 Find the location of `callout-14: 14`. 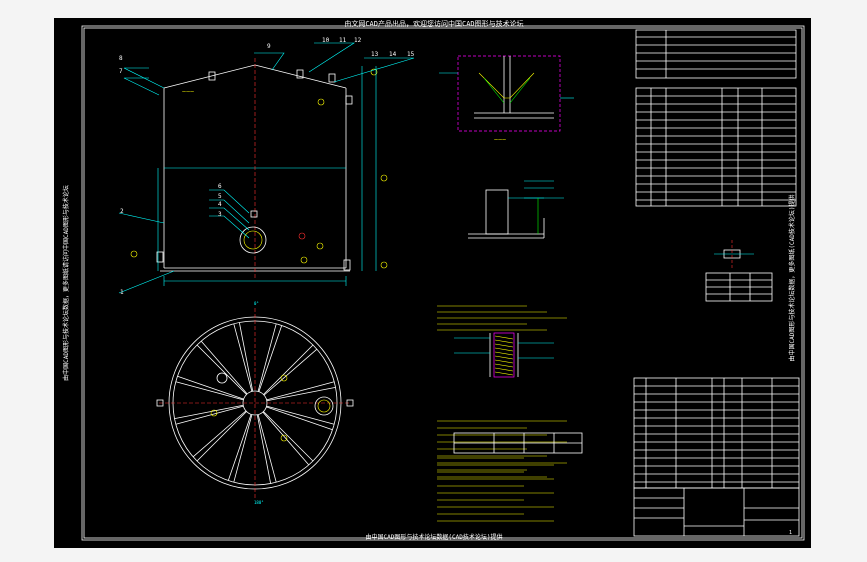

callout-14: 14 is located at coordinates (393, 54).